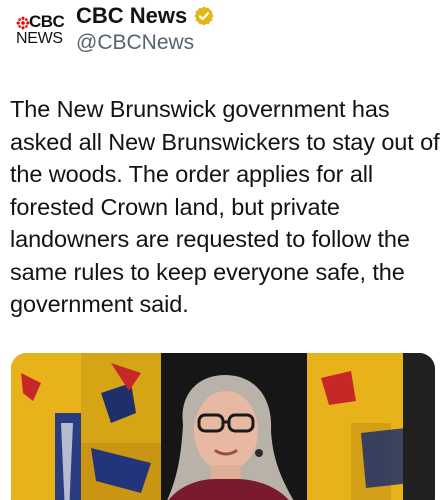  I want to click on avatar-logo-news: NEWS, so click(39, 38).